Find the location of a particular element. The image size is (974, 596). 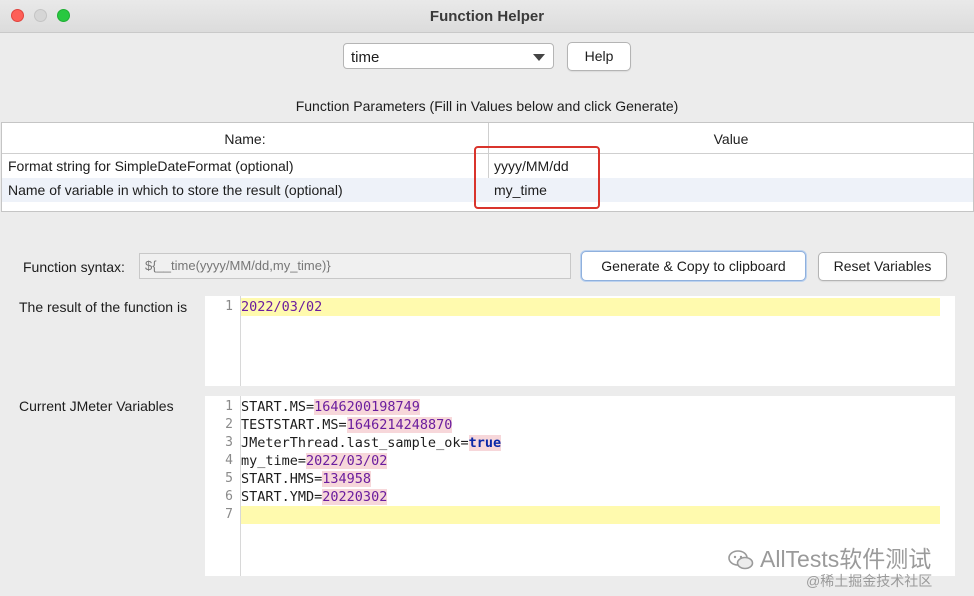

watermark-text: AllTests软件测试 is located at coordinates (846, 559).